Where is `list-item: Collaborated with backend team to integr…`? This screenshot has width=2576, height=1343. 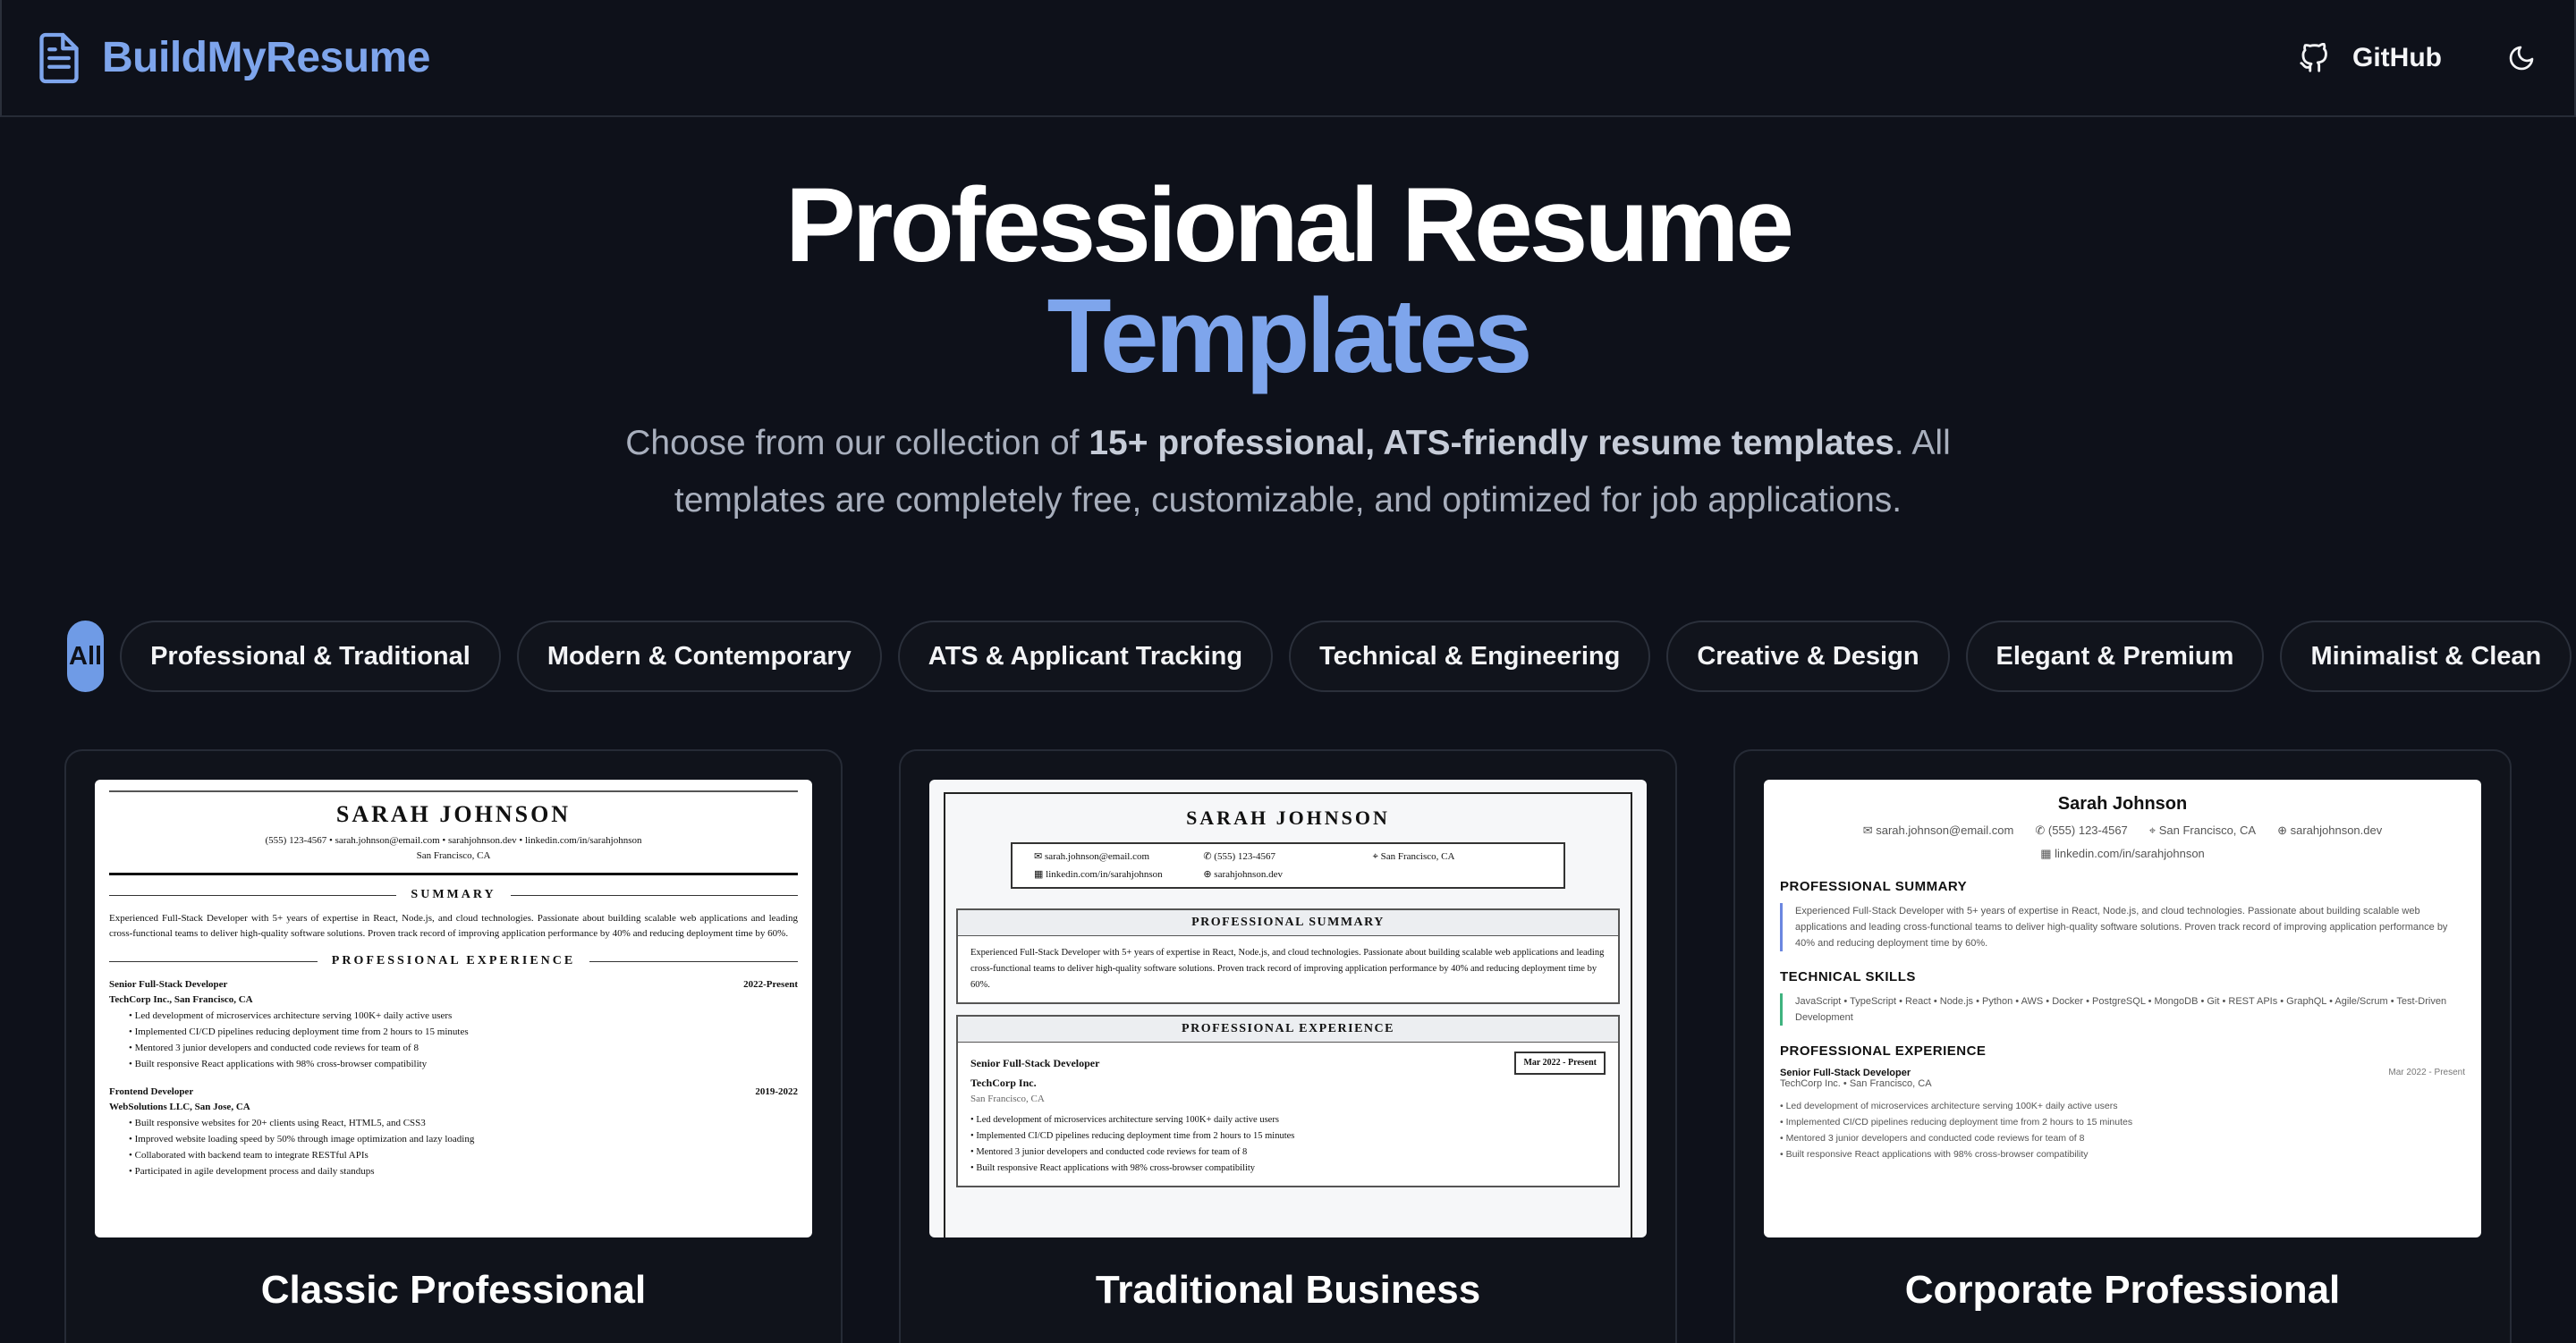
list-item: Collaborated with backend team to integr… is located at coordinates (463, 1155).